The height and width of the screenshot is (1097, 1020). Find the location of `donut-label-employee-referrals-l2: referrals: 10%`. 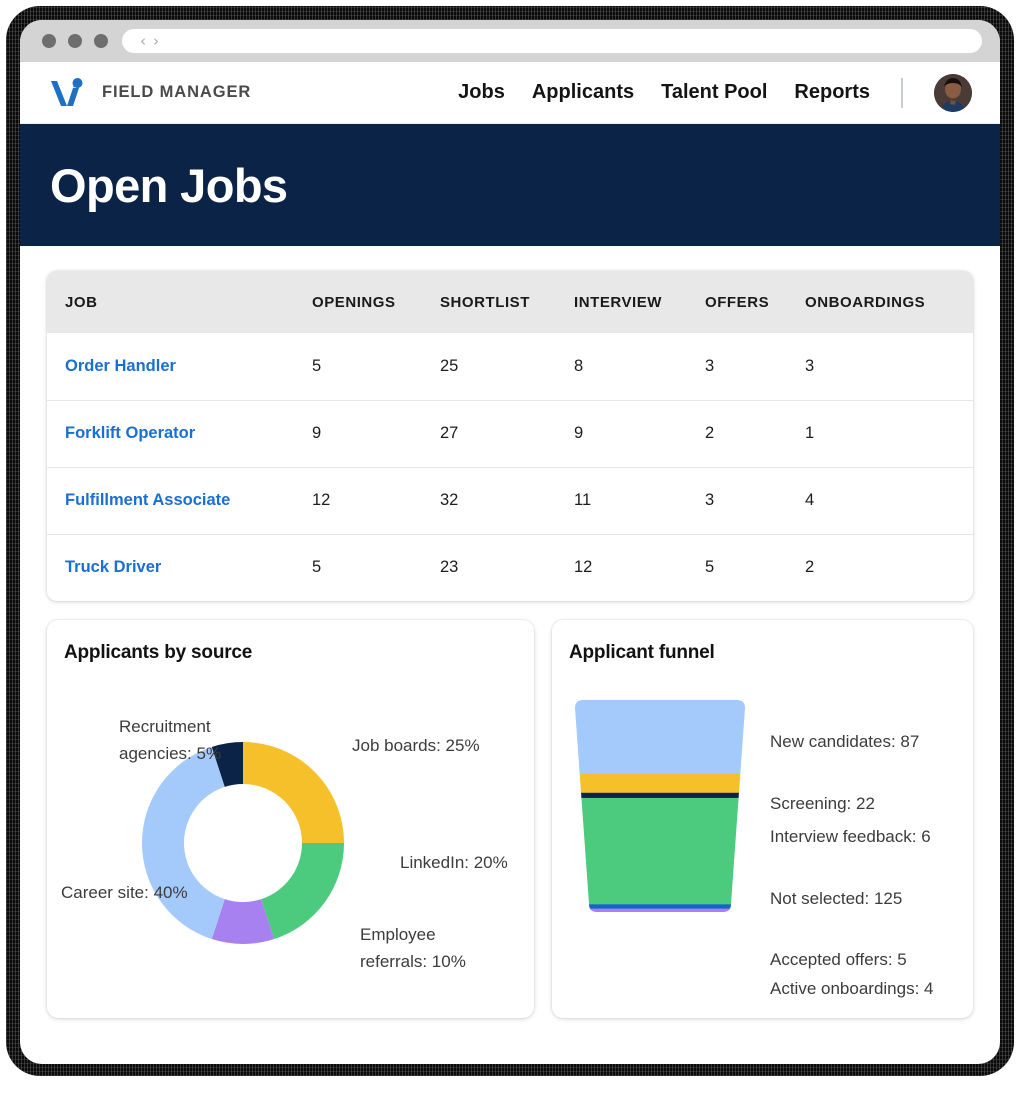

donut-label-employee-referrals-l2: referrals: 10% is located at coordinates (413, 961).